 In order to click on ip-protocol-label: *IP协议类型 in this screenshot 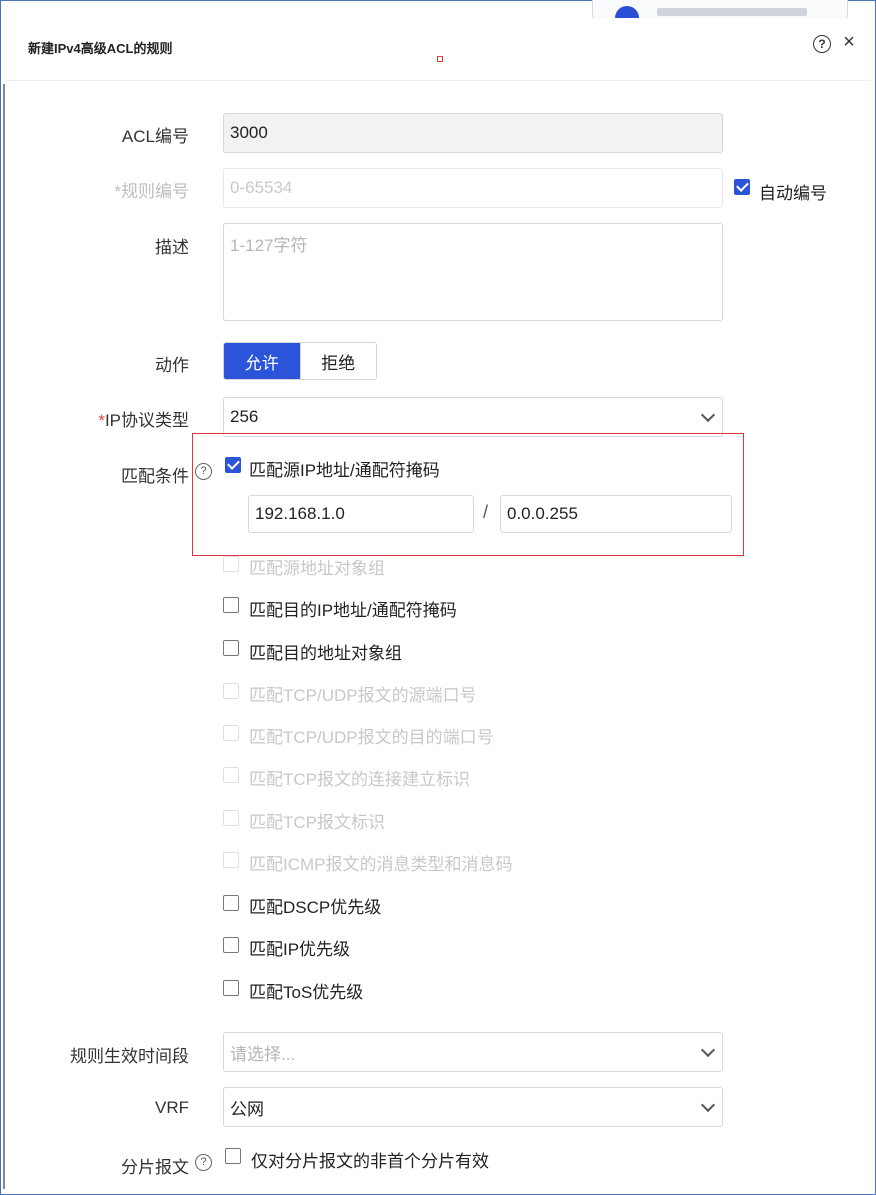, I will do `click(143, 418)`.